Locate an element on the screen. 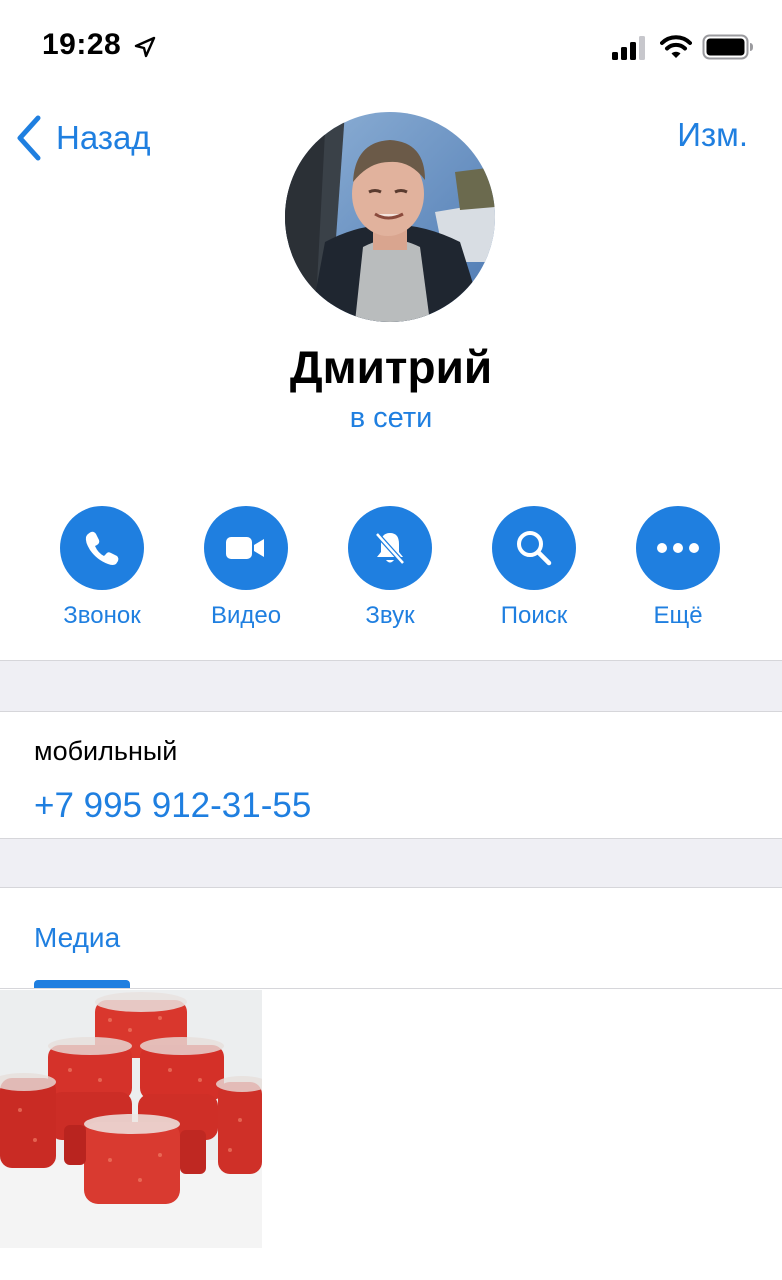 Image resolution: width=782 pixels, height=1280 pixels. media-photo is located at coordinates (131, 1119).